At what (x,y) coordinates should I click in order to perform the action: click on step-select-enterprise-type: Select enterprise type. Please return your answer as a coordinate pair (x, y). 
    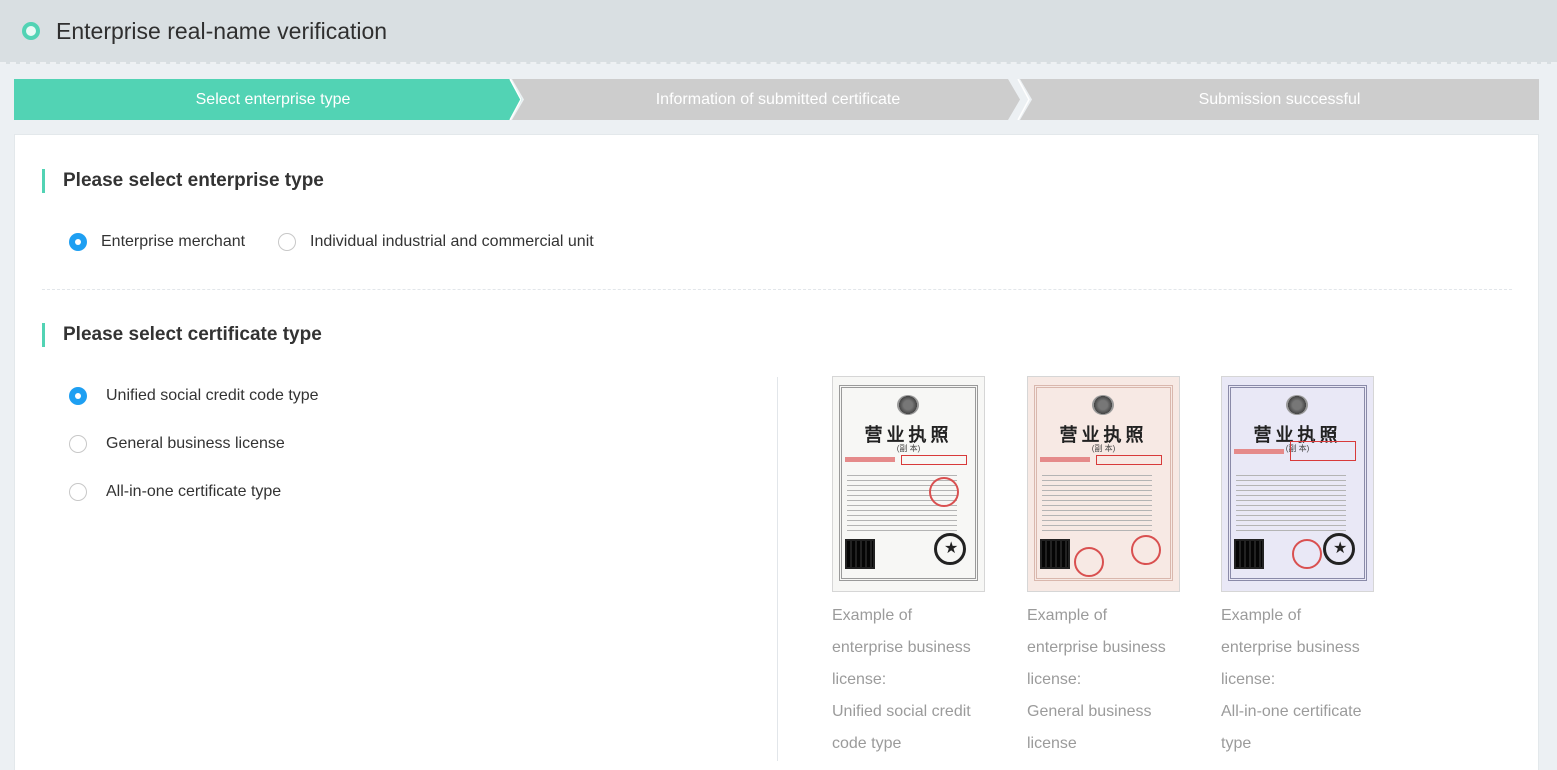
    Looking at the image, I should click on (268, 99).